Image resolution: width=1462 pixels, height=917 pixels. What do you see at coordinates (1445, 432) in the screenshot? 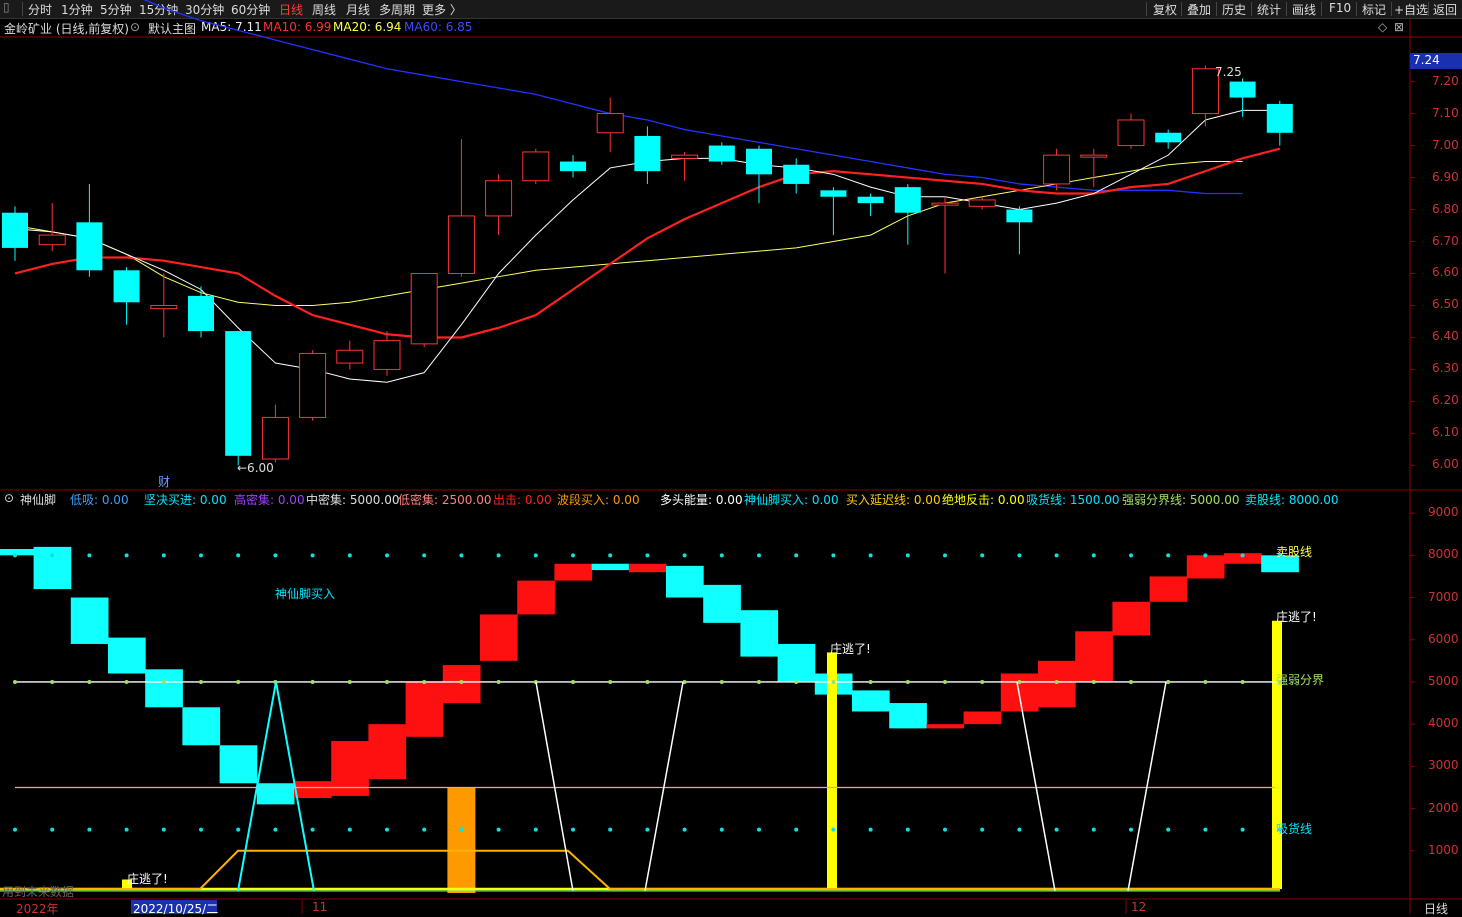
I see `price-tick-label: 6.10` at bounding box center [1445, 432].